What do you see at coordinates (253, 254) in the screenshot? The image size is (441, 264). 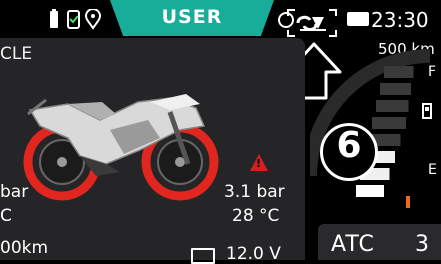 I see `battery-voltage: 12.0 V` at bounding box center [253, 254].